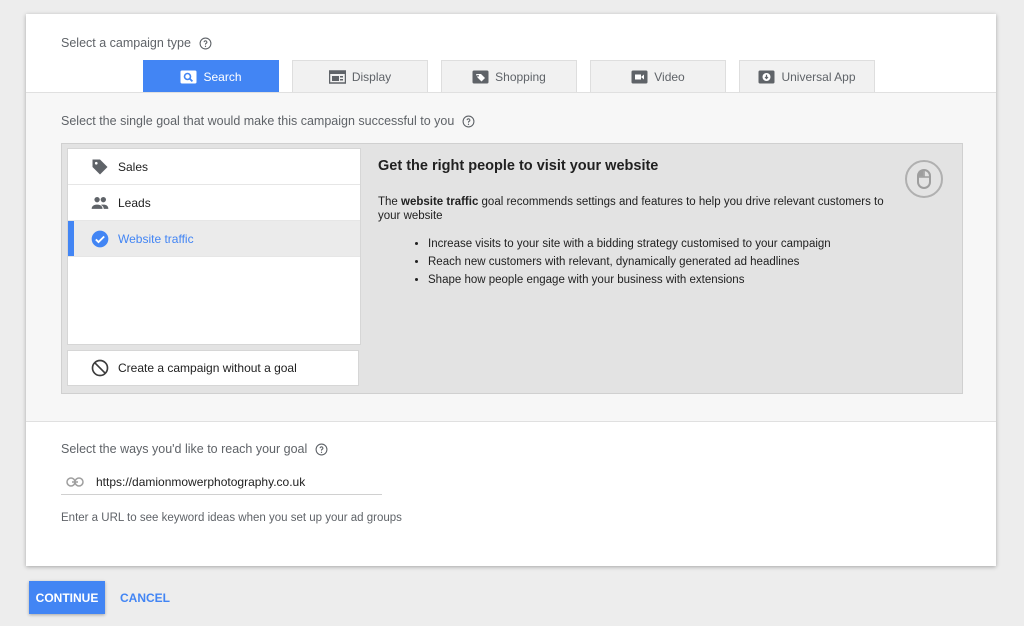 The image size is (1024, 626). What do you see at coordinates (639, 77) in the screenshot?
I see `video-icon` at bounding box center [639, 77].